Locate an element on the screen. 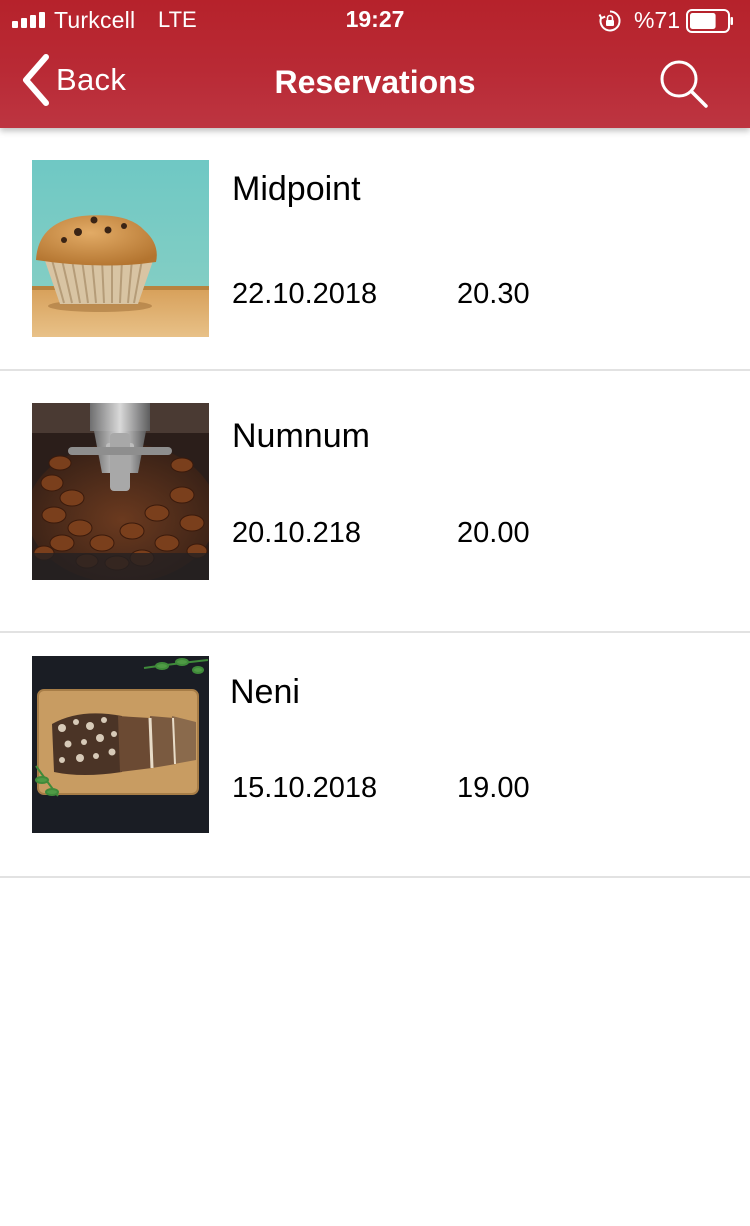 This screenshot has width=750, height=1226. app-header: Turkcell LTE 19:27 %71 Back Reservations is located at coordinates (375, 64).